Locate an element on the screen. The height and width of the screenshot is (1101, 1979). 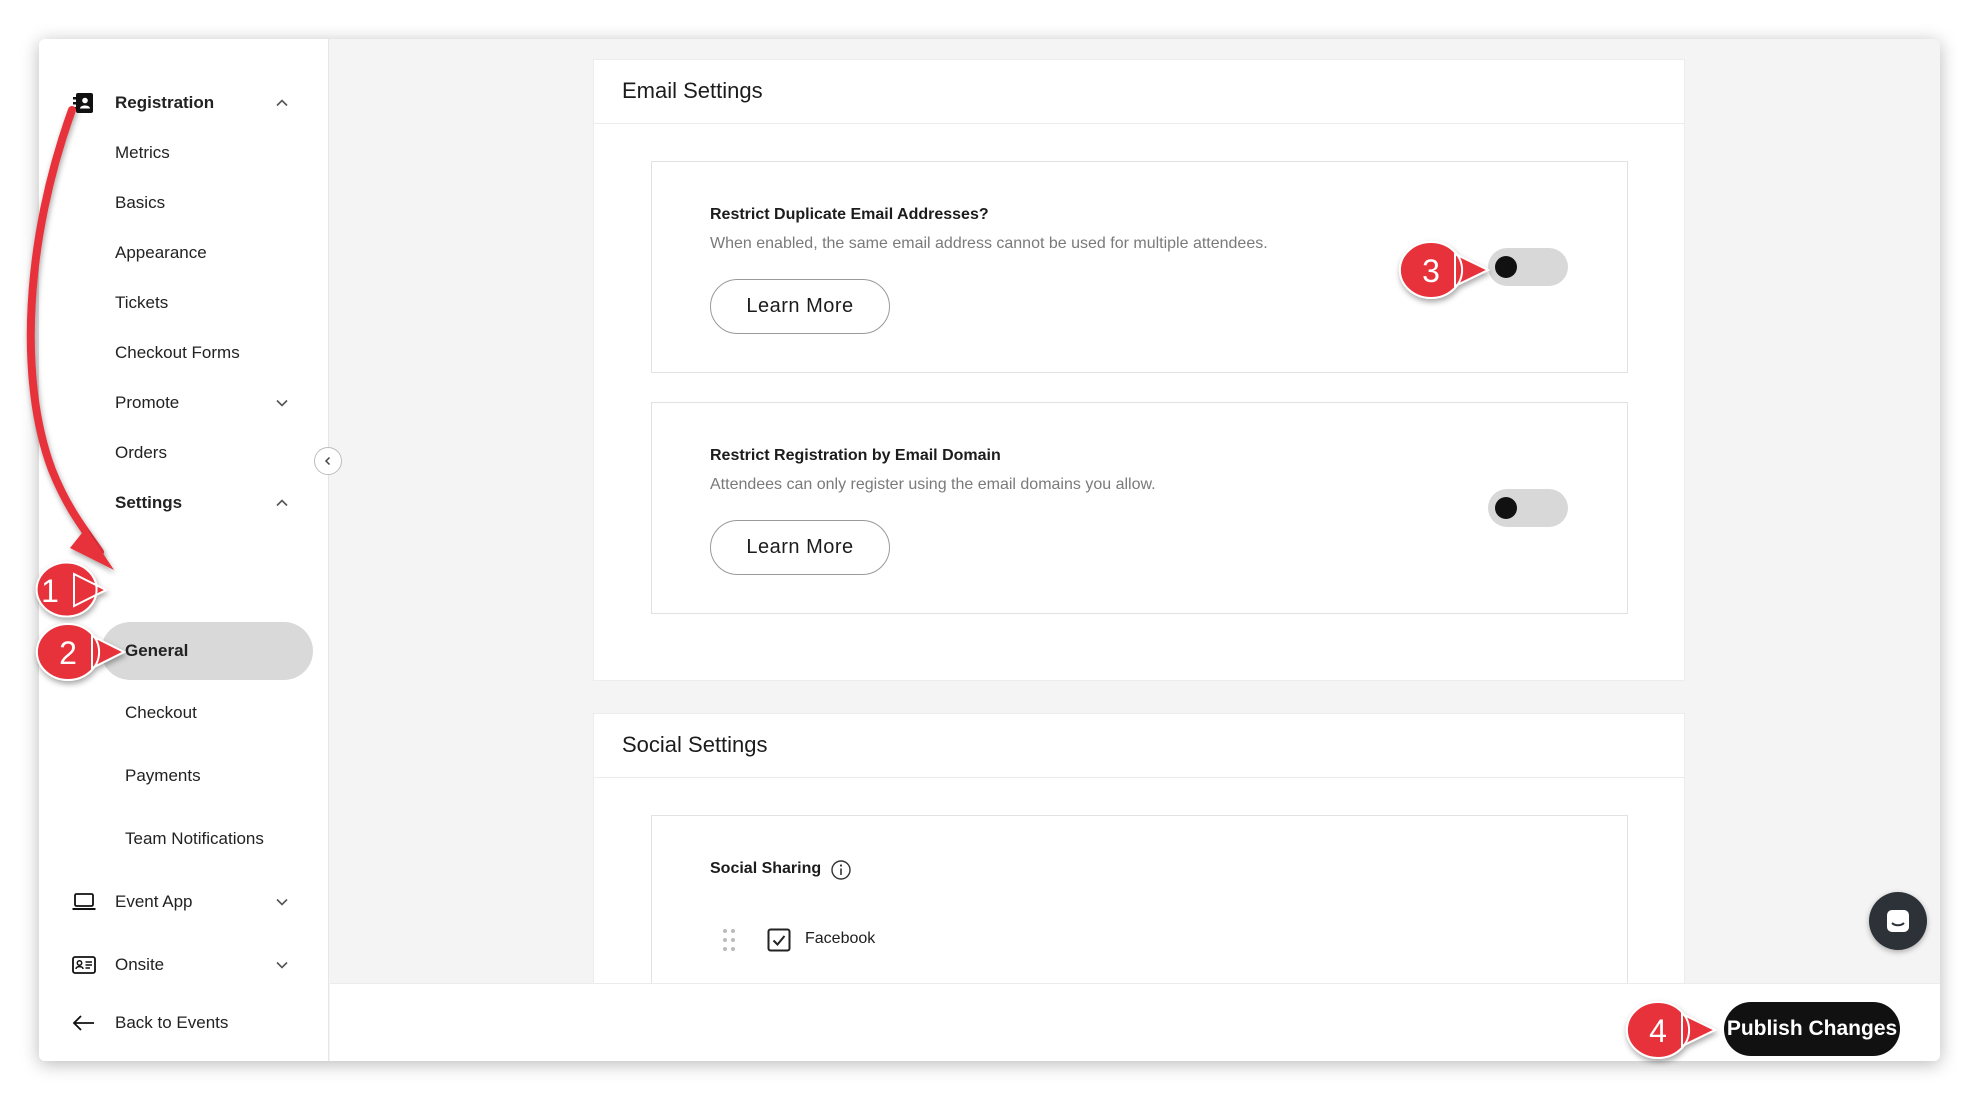
sidebar-item-general: General is located at coordinates (184, 651).